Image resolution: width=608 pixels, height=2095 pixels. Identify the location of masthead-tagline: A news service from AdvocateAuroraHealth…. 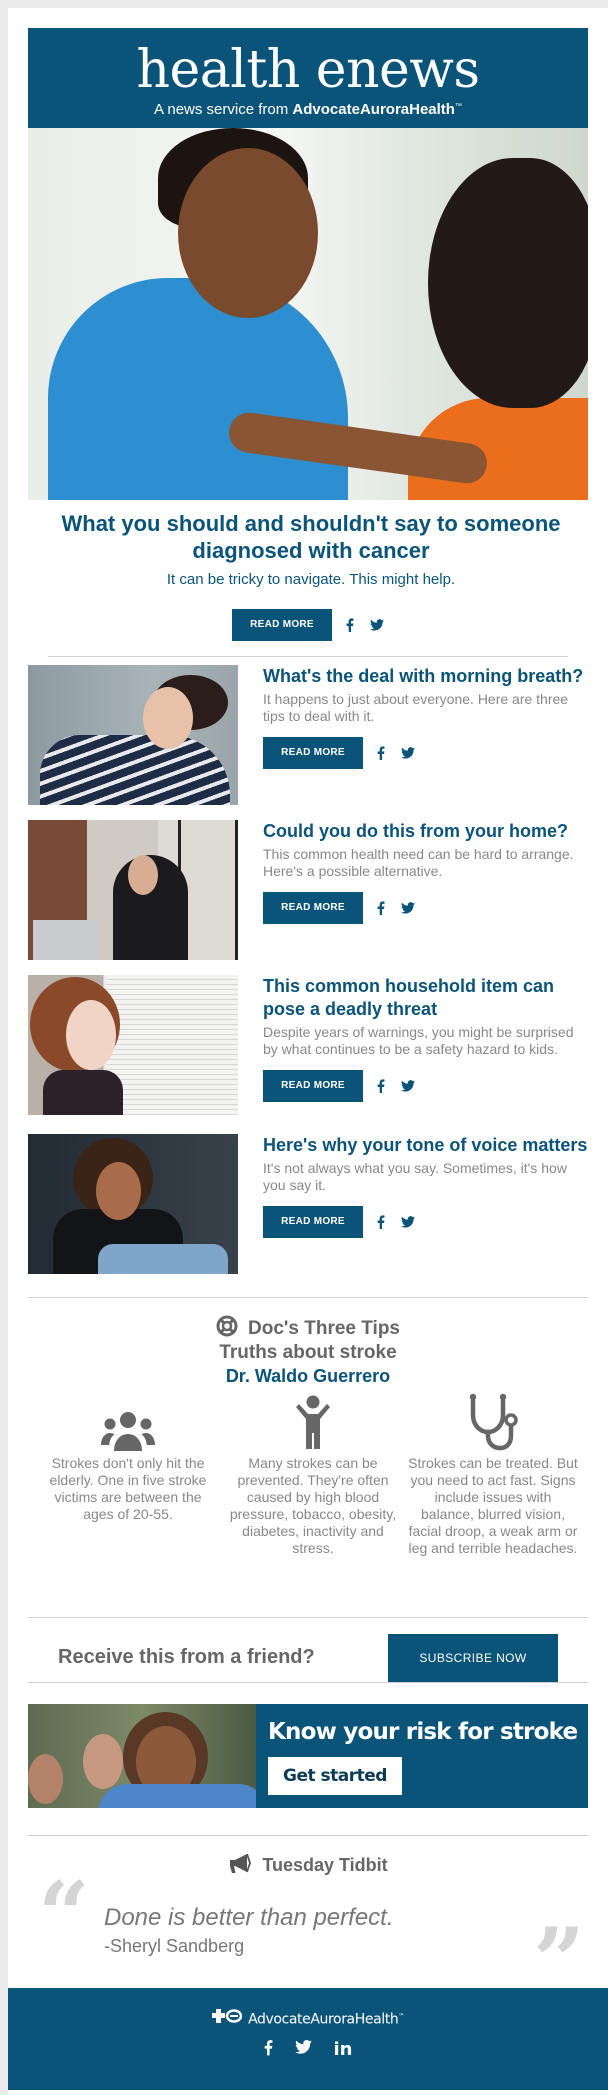
(308, 108).